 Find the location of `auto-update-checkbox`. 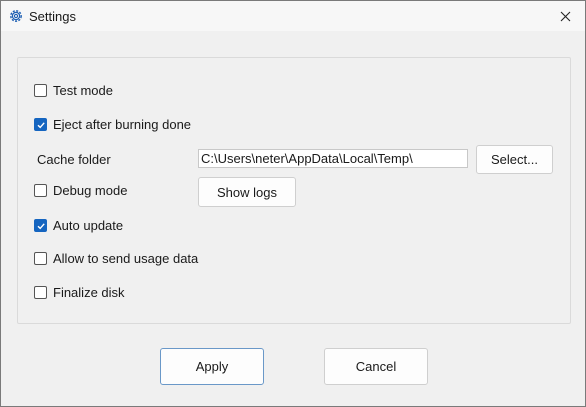

auto-update-checkbox is located at coordinates (40, 225).